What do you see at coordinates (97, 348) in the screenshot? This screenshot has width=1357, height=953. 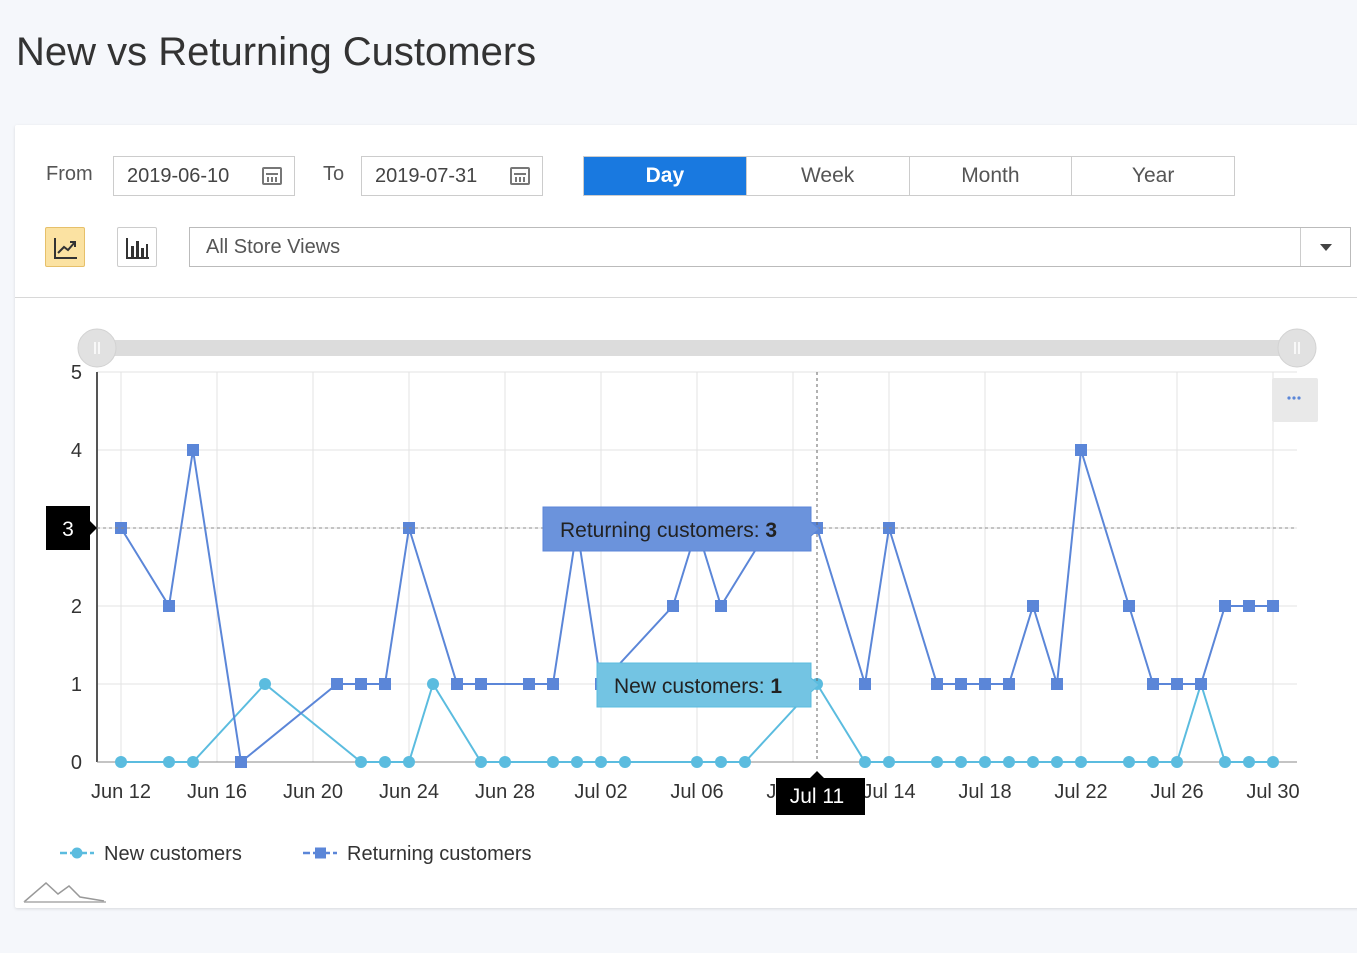 I see `range-slider-handle-left` at bounding box center [97, 348].